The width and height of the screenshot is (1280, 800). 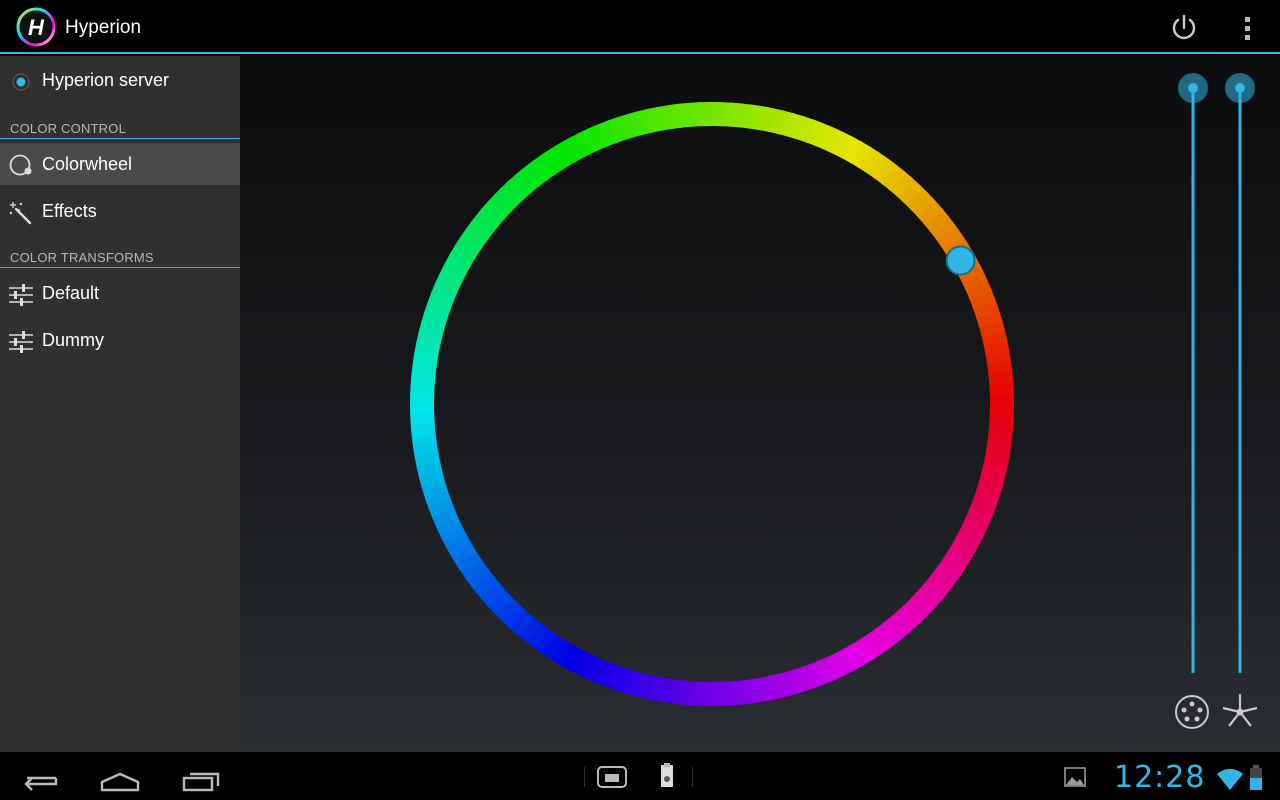 I want to click on sidebar-item-colorwheel: Colorwheel, so click(x=120, y=164).